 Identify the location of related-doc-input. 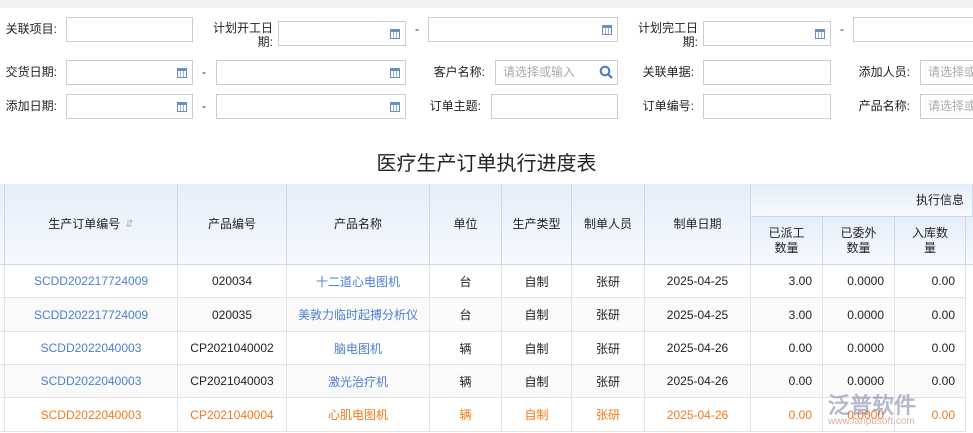
(767, 72).